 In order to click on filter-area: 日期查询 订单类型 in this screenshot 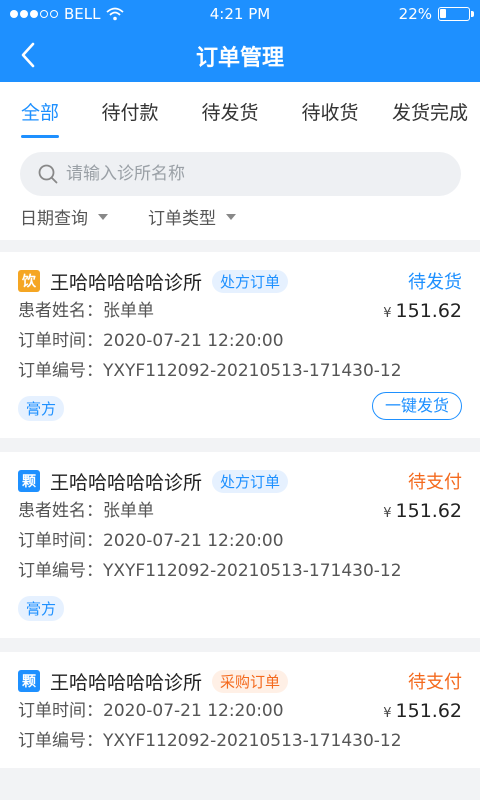, I will do `click(240, 189)`.